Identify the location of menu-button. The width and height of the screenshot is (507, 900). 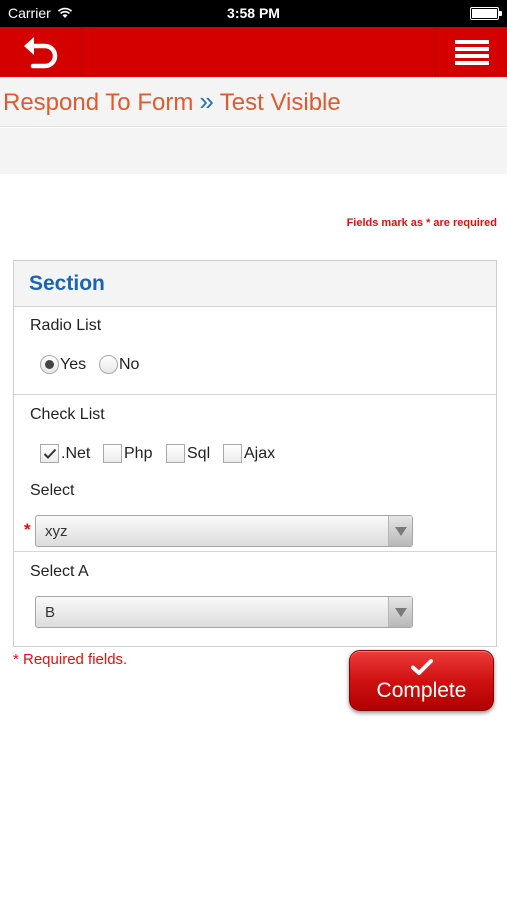
(471, 52).